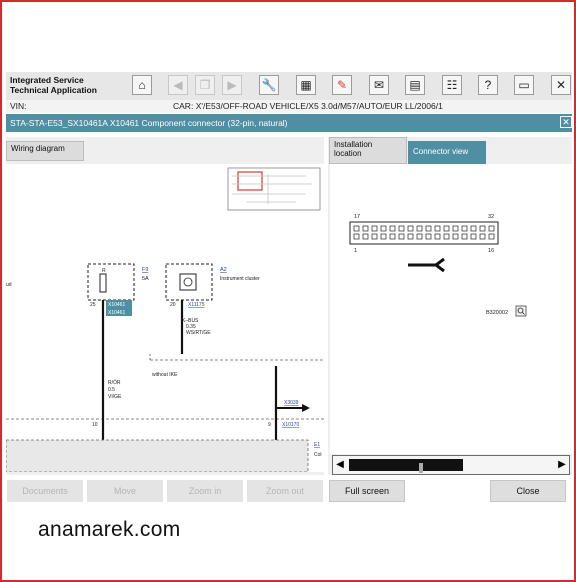 Image resolution: width=576 pixels, height=582 pixels. I want to click on close-button: Close, so click(528, 491).